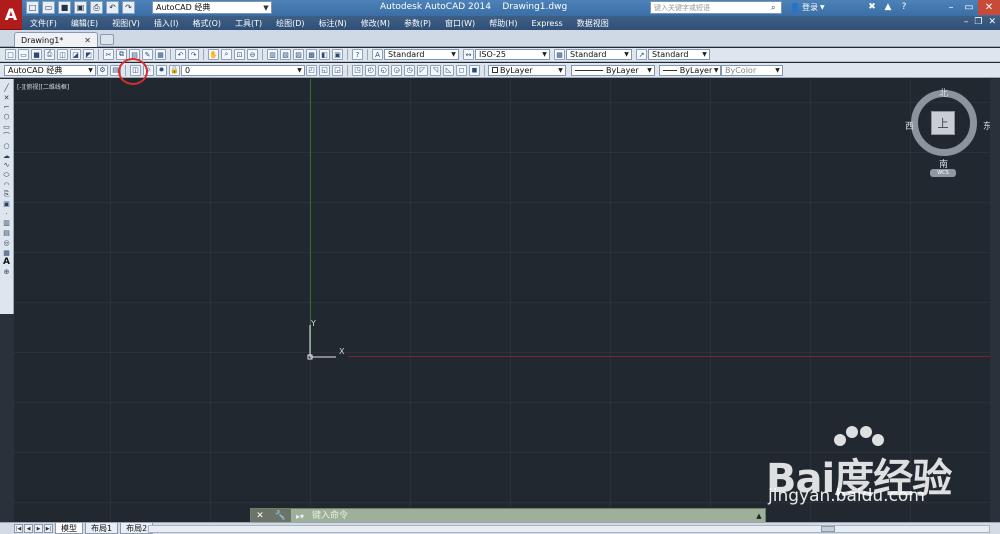  I want to click on table-style-icon: ▦, so click(559, 54).